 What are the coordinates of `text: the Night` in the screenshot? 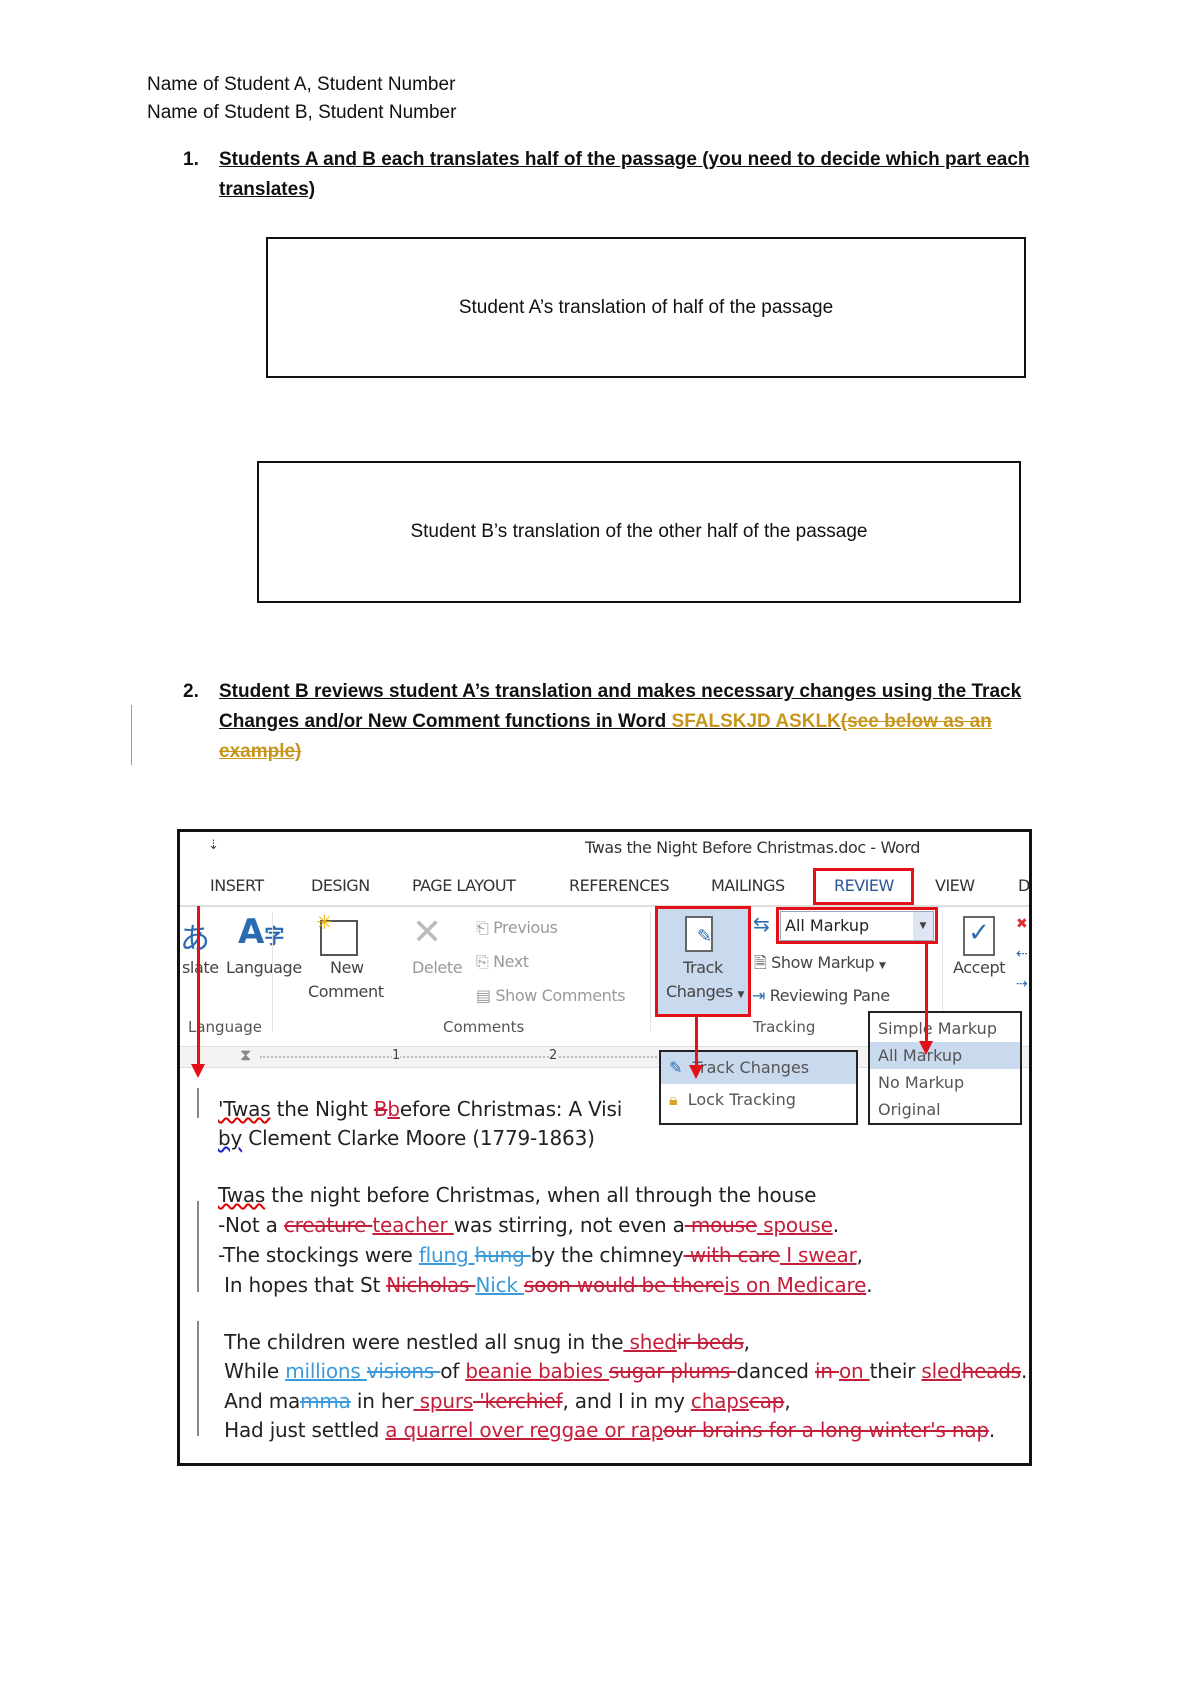 It's located at (322, 1109).